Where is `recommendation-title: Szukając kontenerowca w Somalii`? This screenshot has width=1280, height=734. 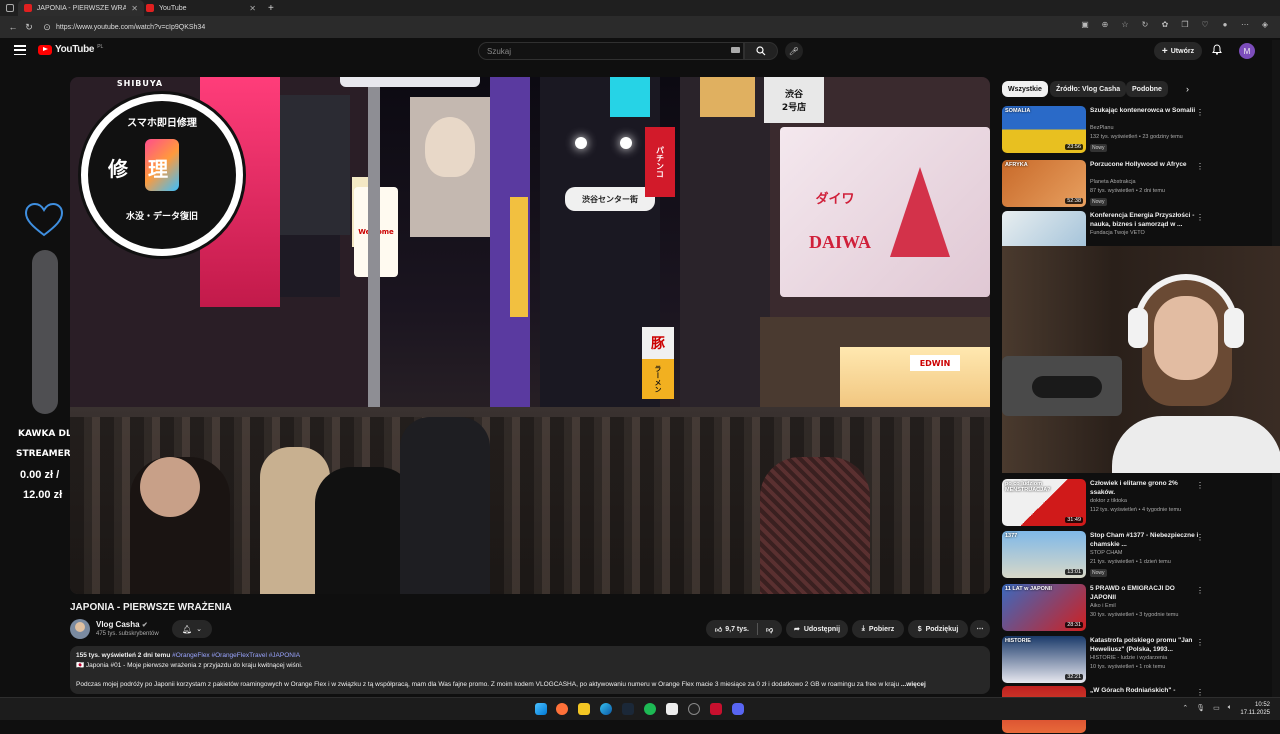 recommendation-title: Szukając kontenerowca w Somalii is located at coordinates (1146, 111).